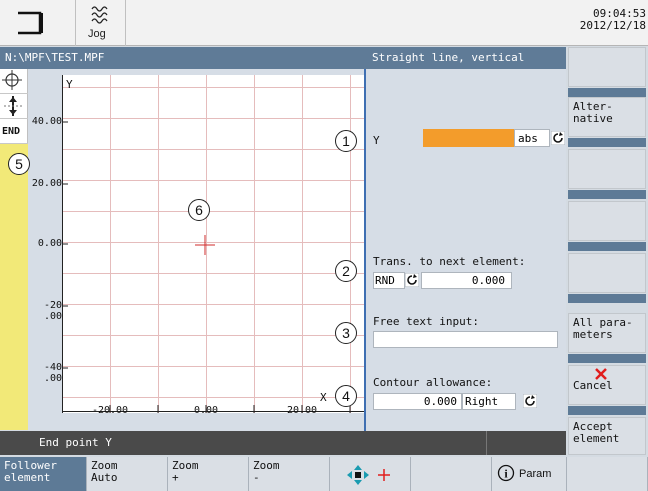 The width and height of the screenshot is (648, 491). I want to click on x-tick-labels: -20.00 0.00 20.00, so click(213, 412).